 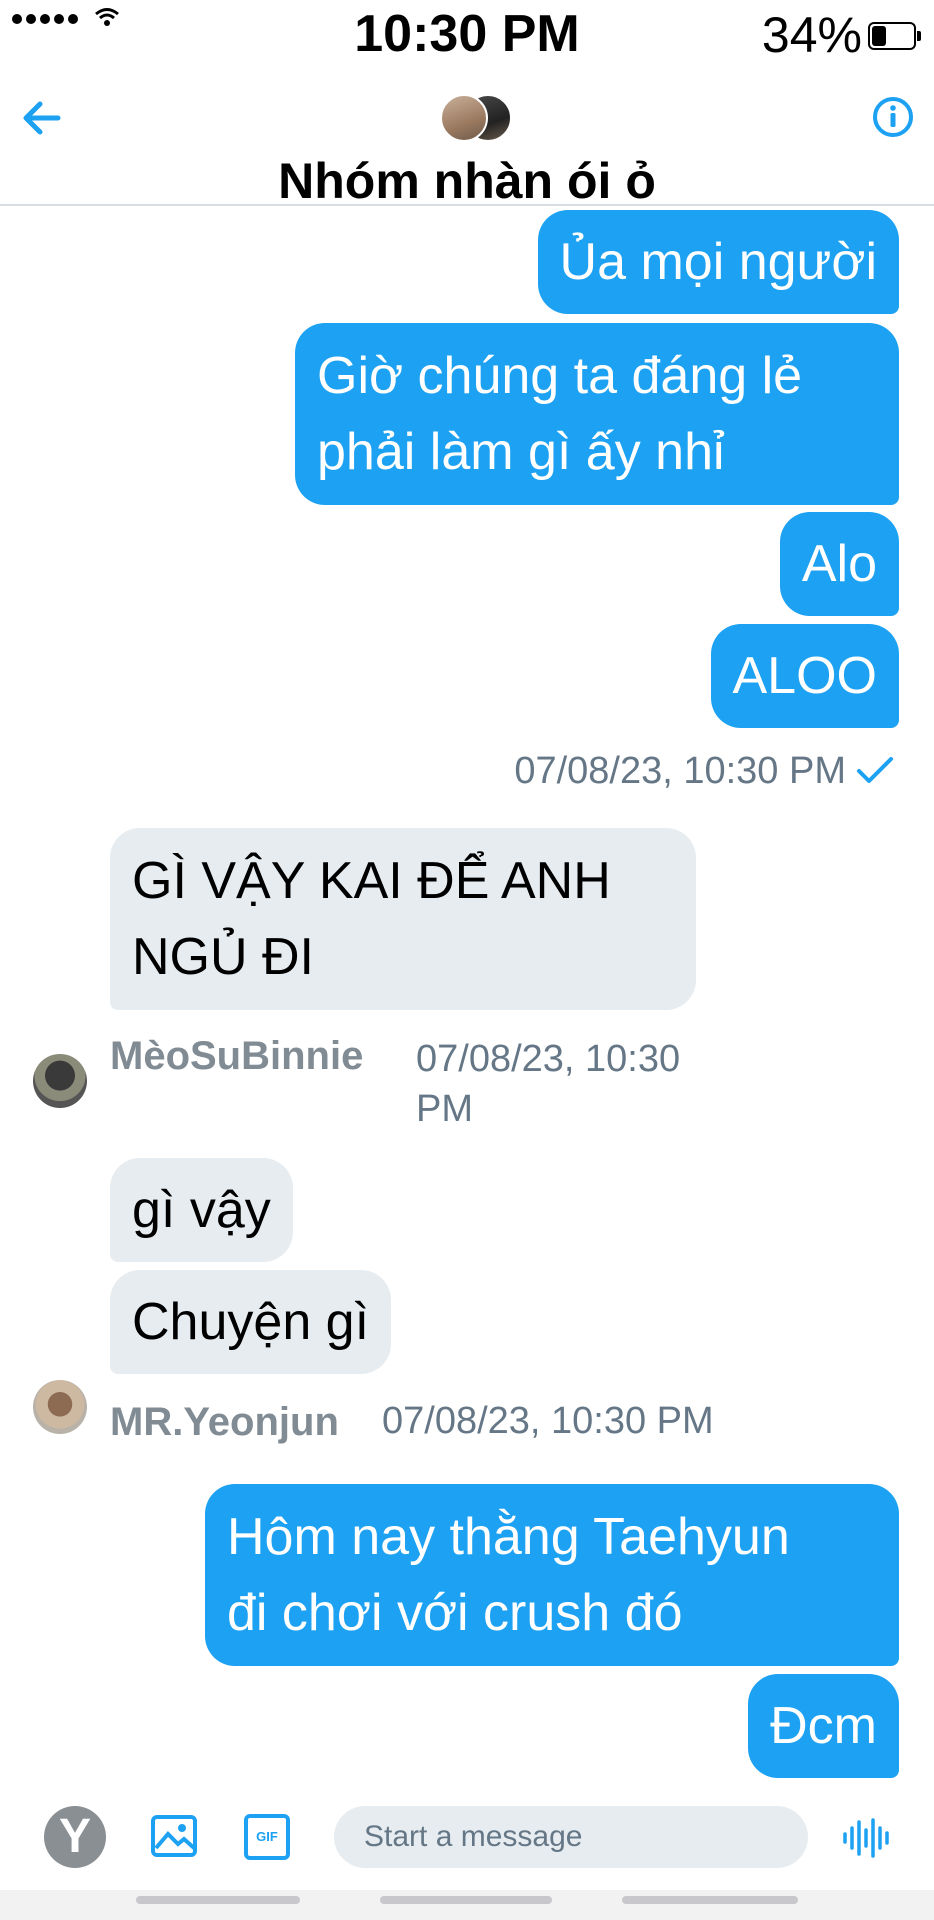 I want to click on timestamp-line: 07/08/23, 10:30, so click(x=548, y=1059).